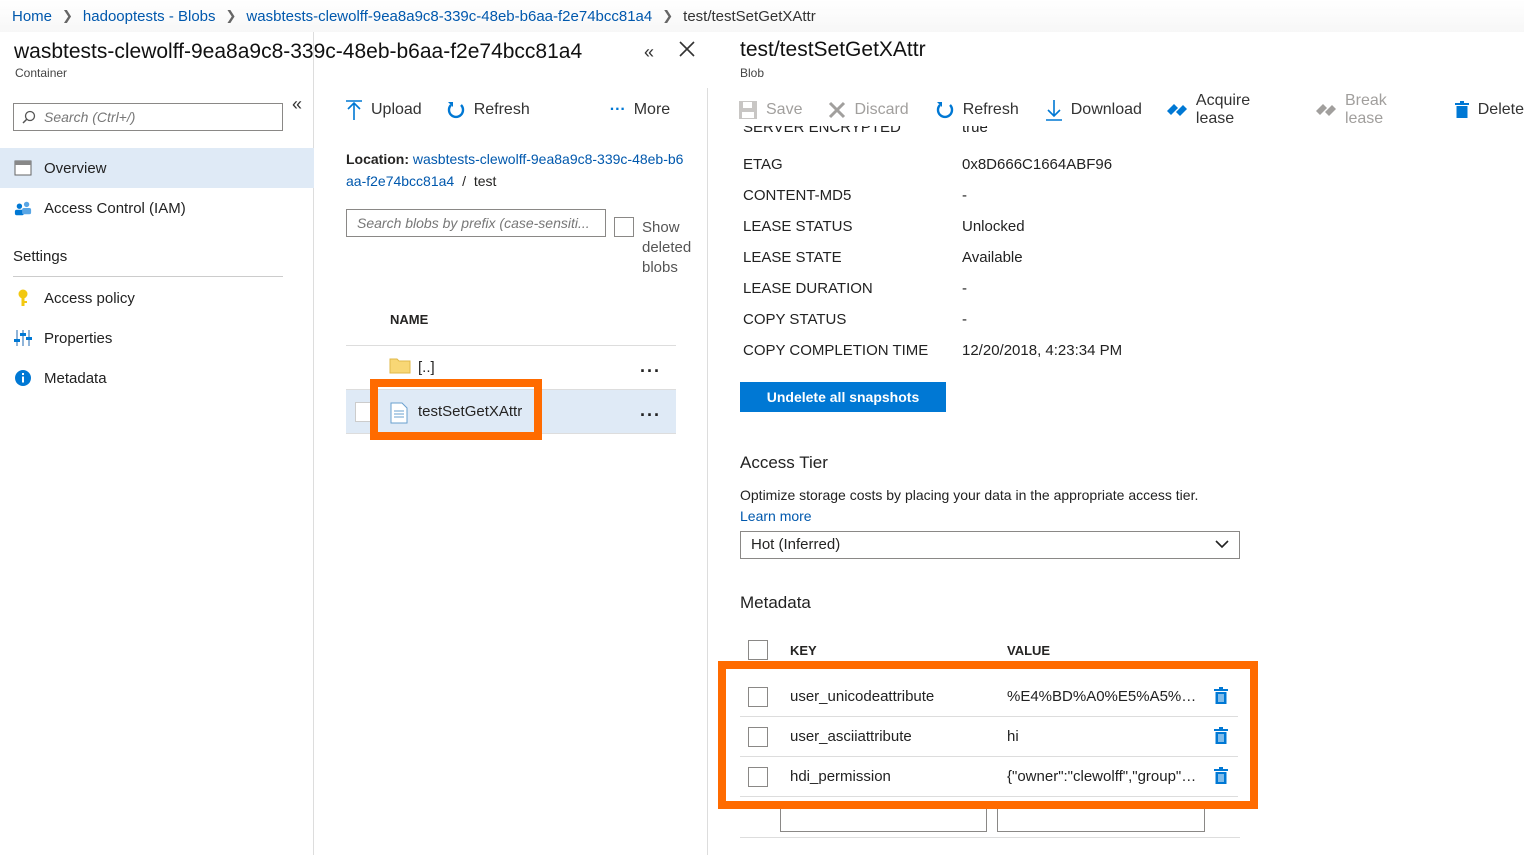 This screenshot has height=855, width=1524. Describe the element at coordinates (157, 338) in the screenshot. I see `nav-item-properties: Properties` at that location.